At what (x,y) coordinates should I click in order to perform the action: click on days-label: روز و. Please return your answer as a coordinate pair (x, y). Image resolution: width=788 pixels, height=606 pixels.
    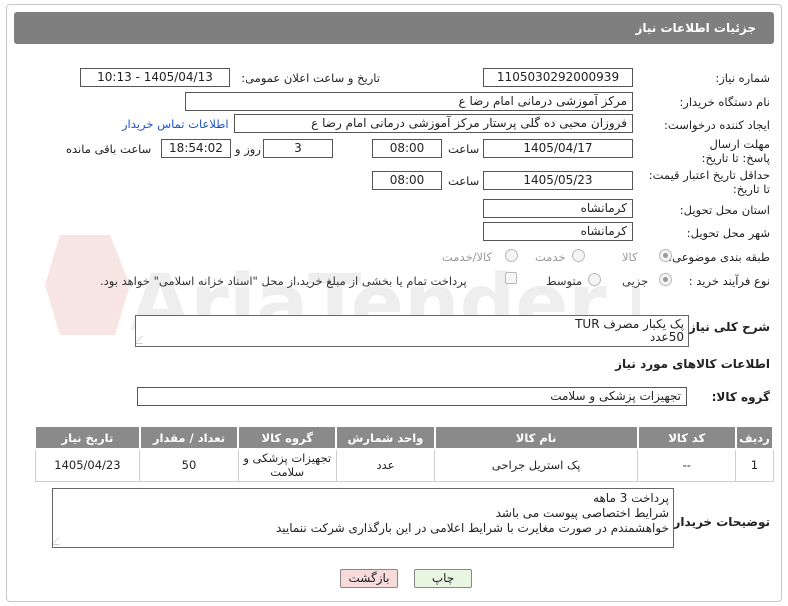
    Looking at the image, I should click on (248, 149).